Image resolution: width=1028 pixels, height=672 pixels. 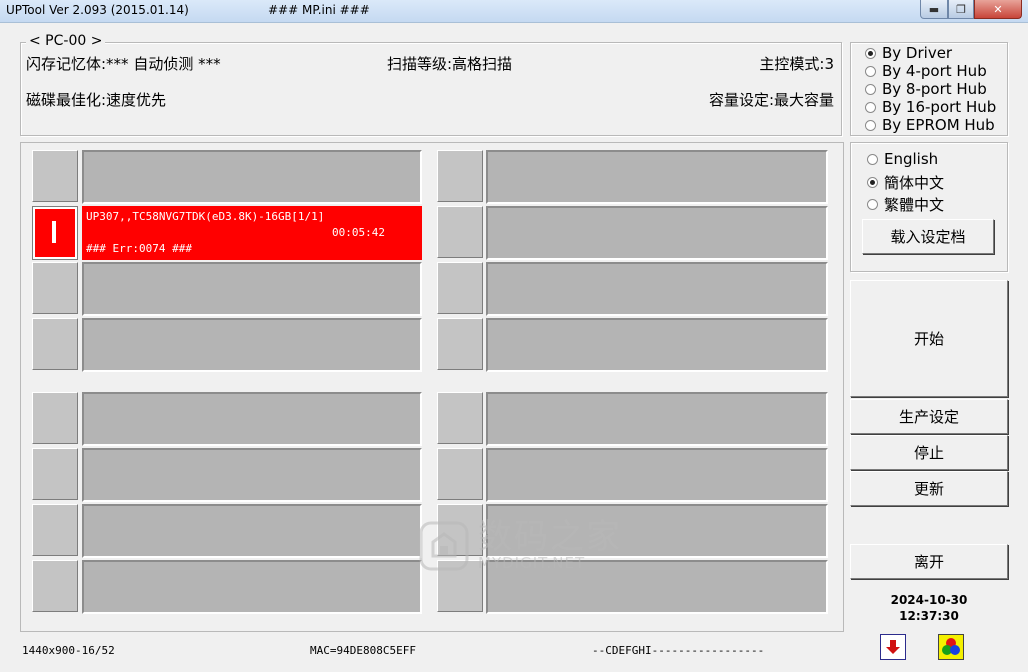 I want to click on controller-mode-label: 主控模式:3, so click(x=796, y=64).